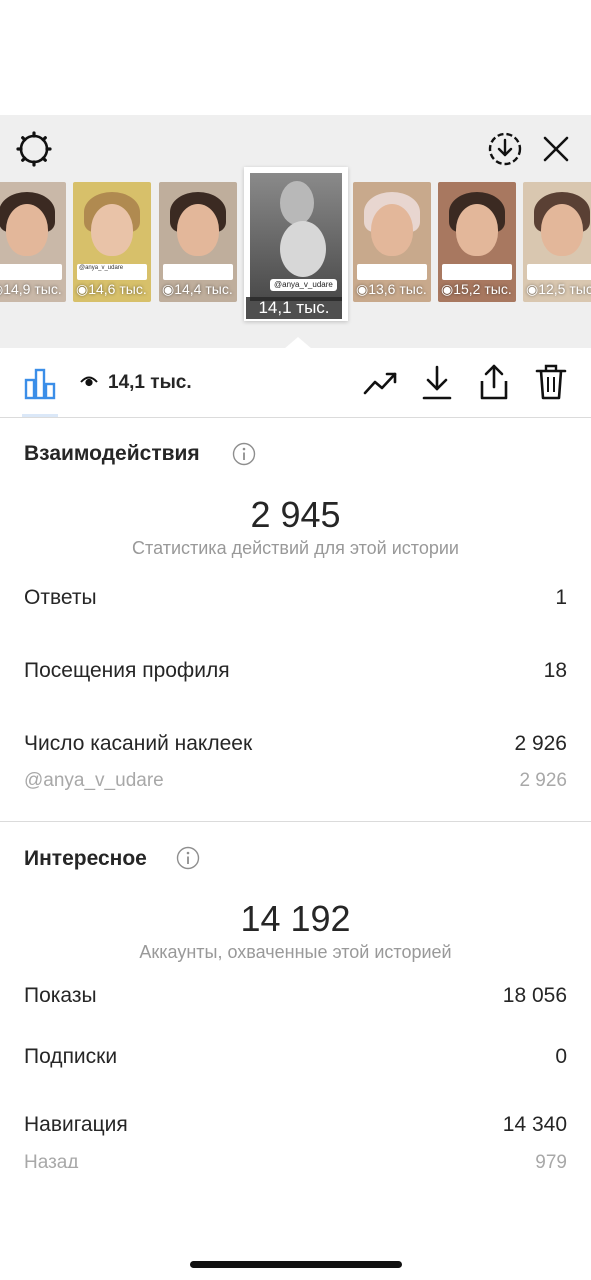 The width and height of the screenshot is (591, 1280). Describe the element at coordinates (138, 743) in the screenshot. I see `sticker-taps-label: Число касаний наклеек` at that location.